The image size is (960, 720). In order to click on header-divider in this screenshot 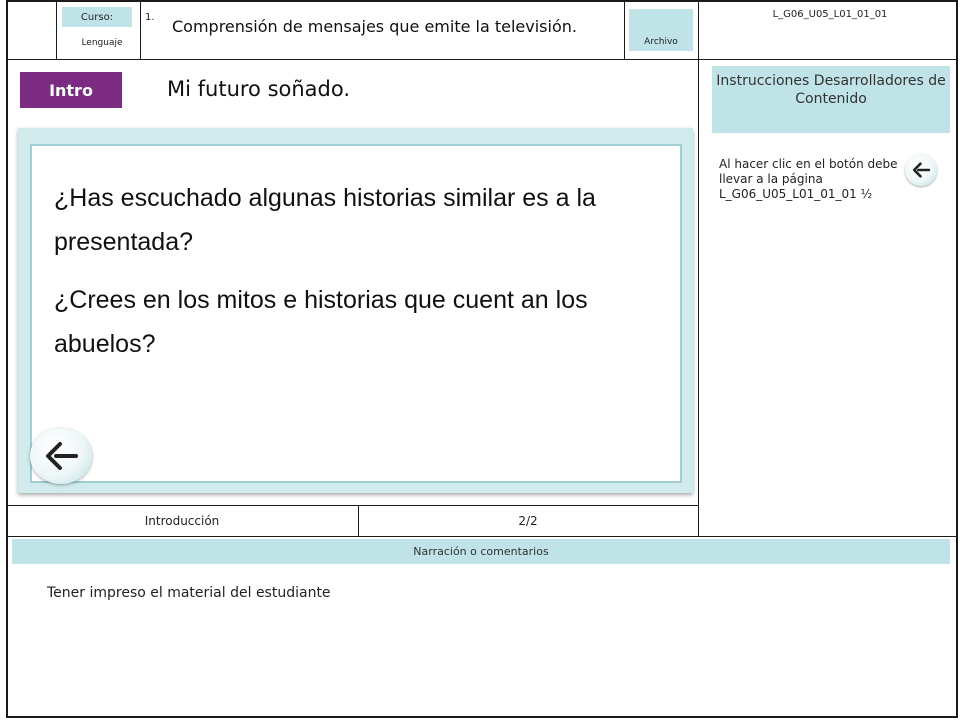, I will do `click(482, 59)`.